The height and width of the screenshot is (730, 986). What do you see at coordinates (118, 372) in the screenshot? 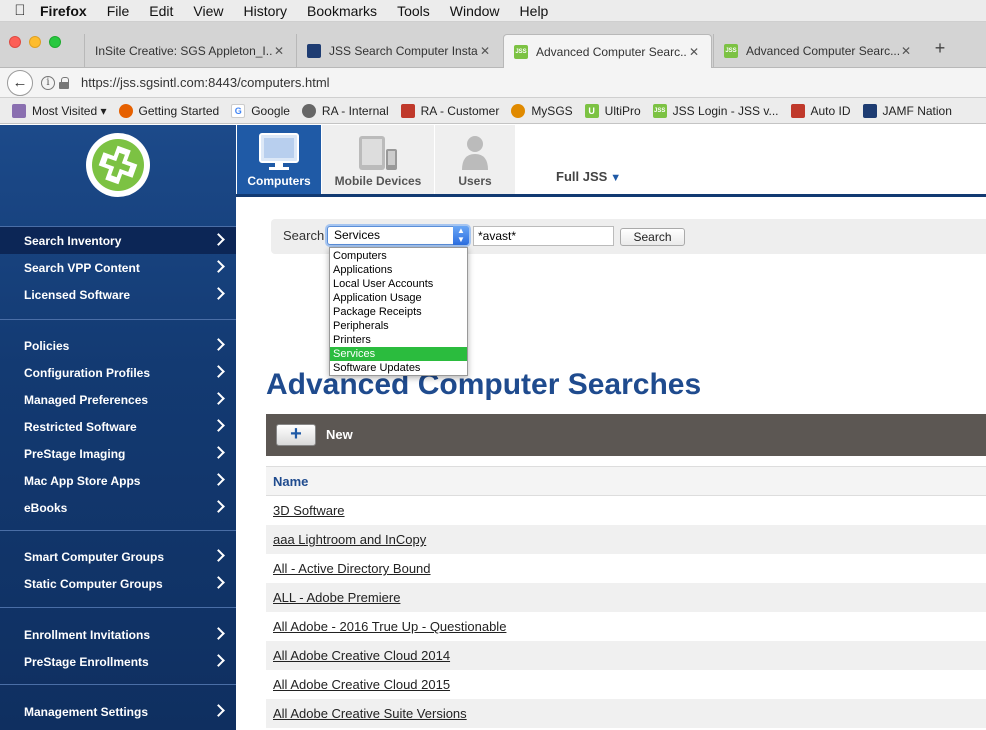
I see `sidebar-item-configuration-profiles: Configuration Profiles` at bounding box center [118, 372].